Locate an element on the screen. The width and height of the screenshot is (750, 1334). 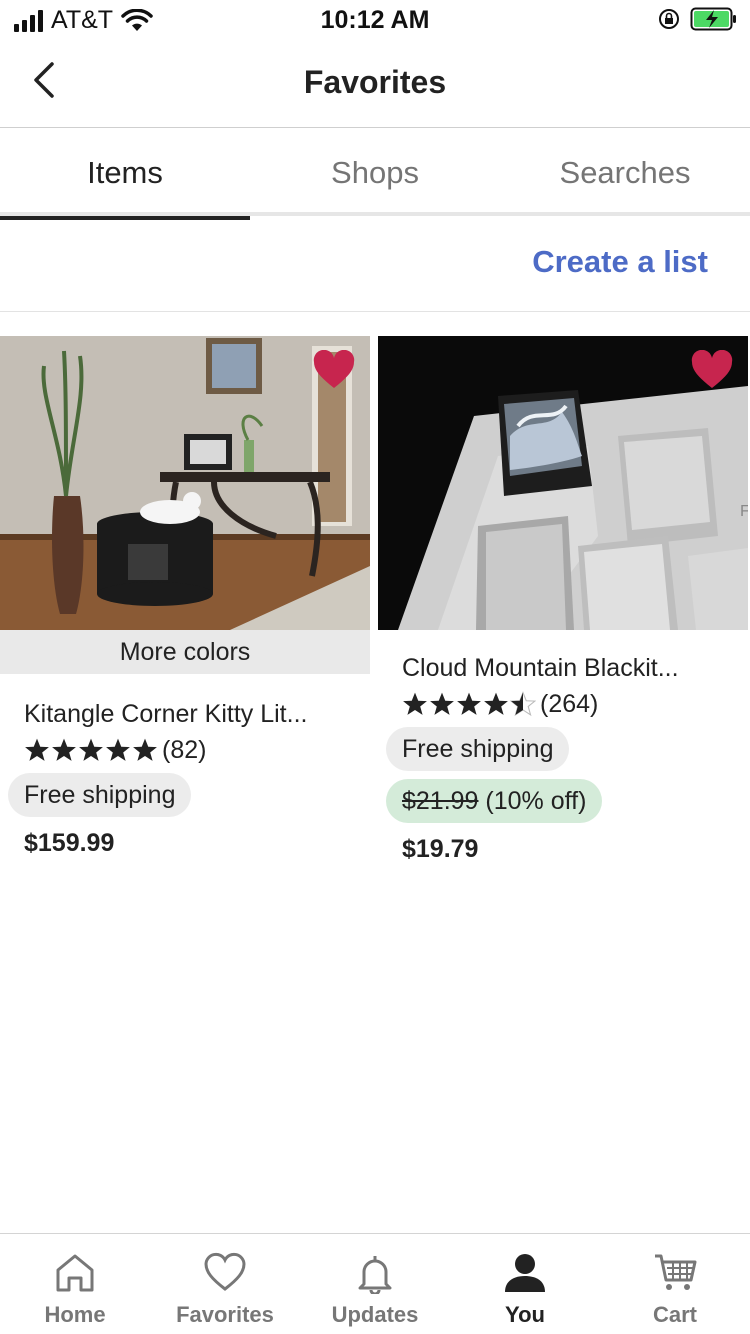
person-icon is located at coordinates (525, 1273).